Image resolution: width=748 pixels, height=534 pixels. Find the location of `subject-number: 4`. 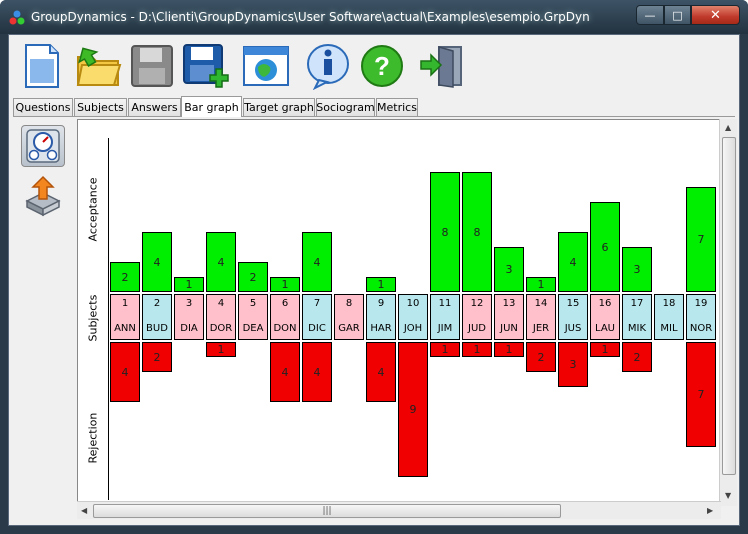

subject-number: 4 is located at coordinates (221, 303).